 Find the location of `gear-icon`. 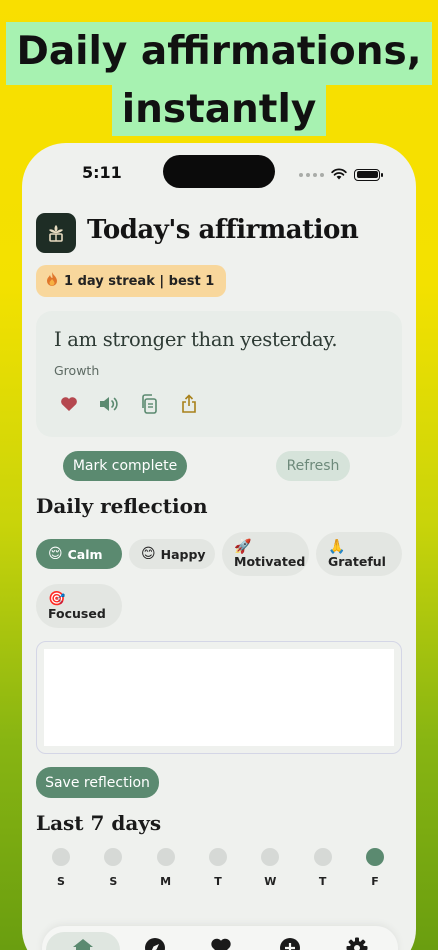

gear-icon is located at coordinates (357, 943).